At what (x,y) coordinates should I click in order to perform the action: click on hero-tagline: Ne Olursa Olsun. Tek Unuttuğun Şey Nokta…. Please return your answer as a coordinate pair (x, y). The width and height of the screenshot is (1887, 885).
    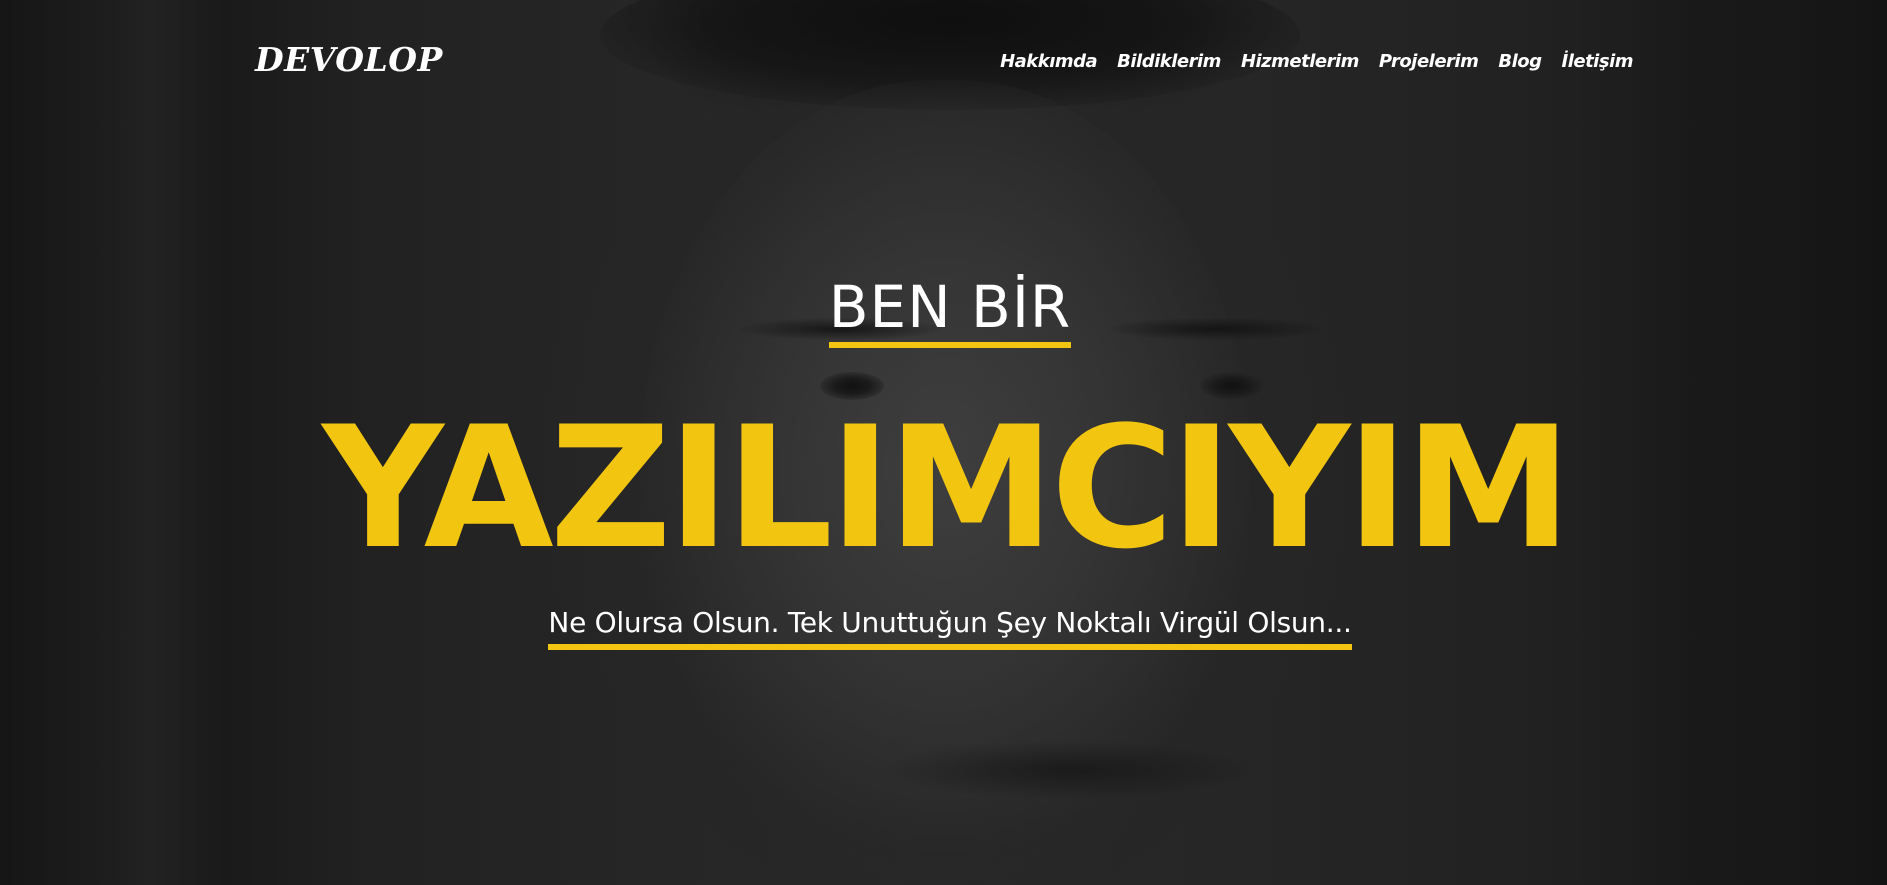
    Looking at the image, I should click on (943, 626).